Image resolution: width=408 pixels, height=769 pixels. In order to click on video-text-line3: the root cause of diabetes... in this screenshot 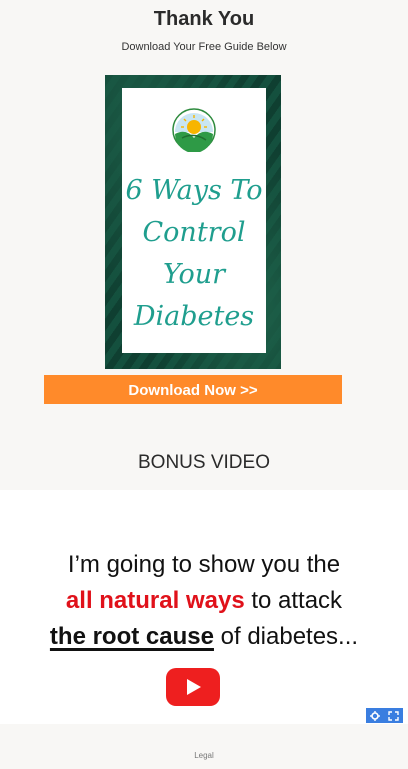, I will do `click(204, 637)`.